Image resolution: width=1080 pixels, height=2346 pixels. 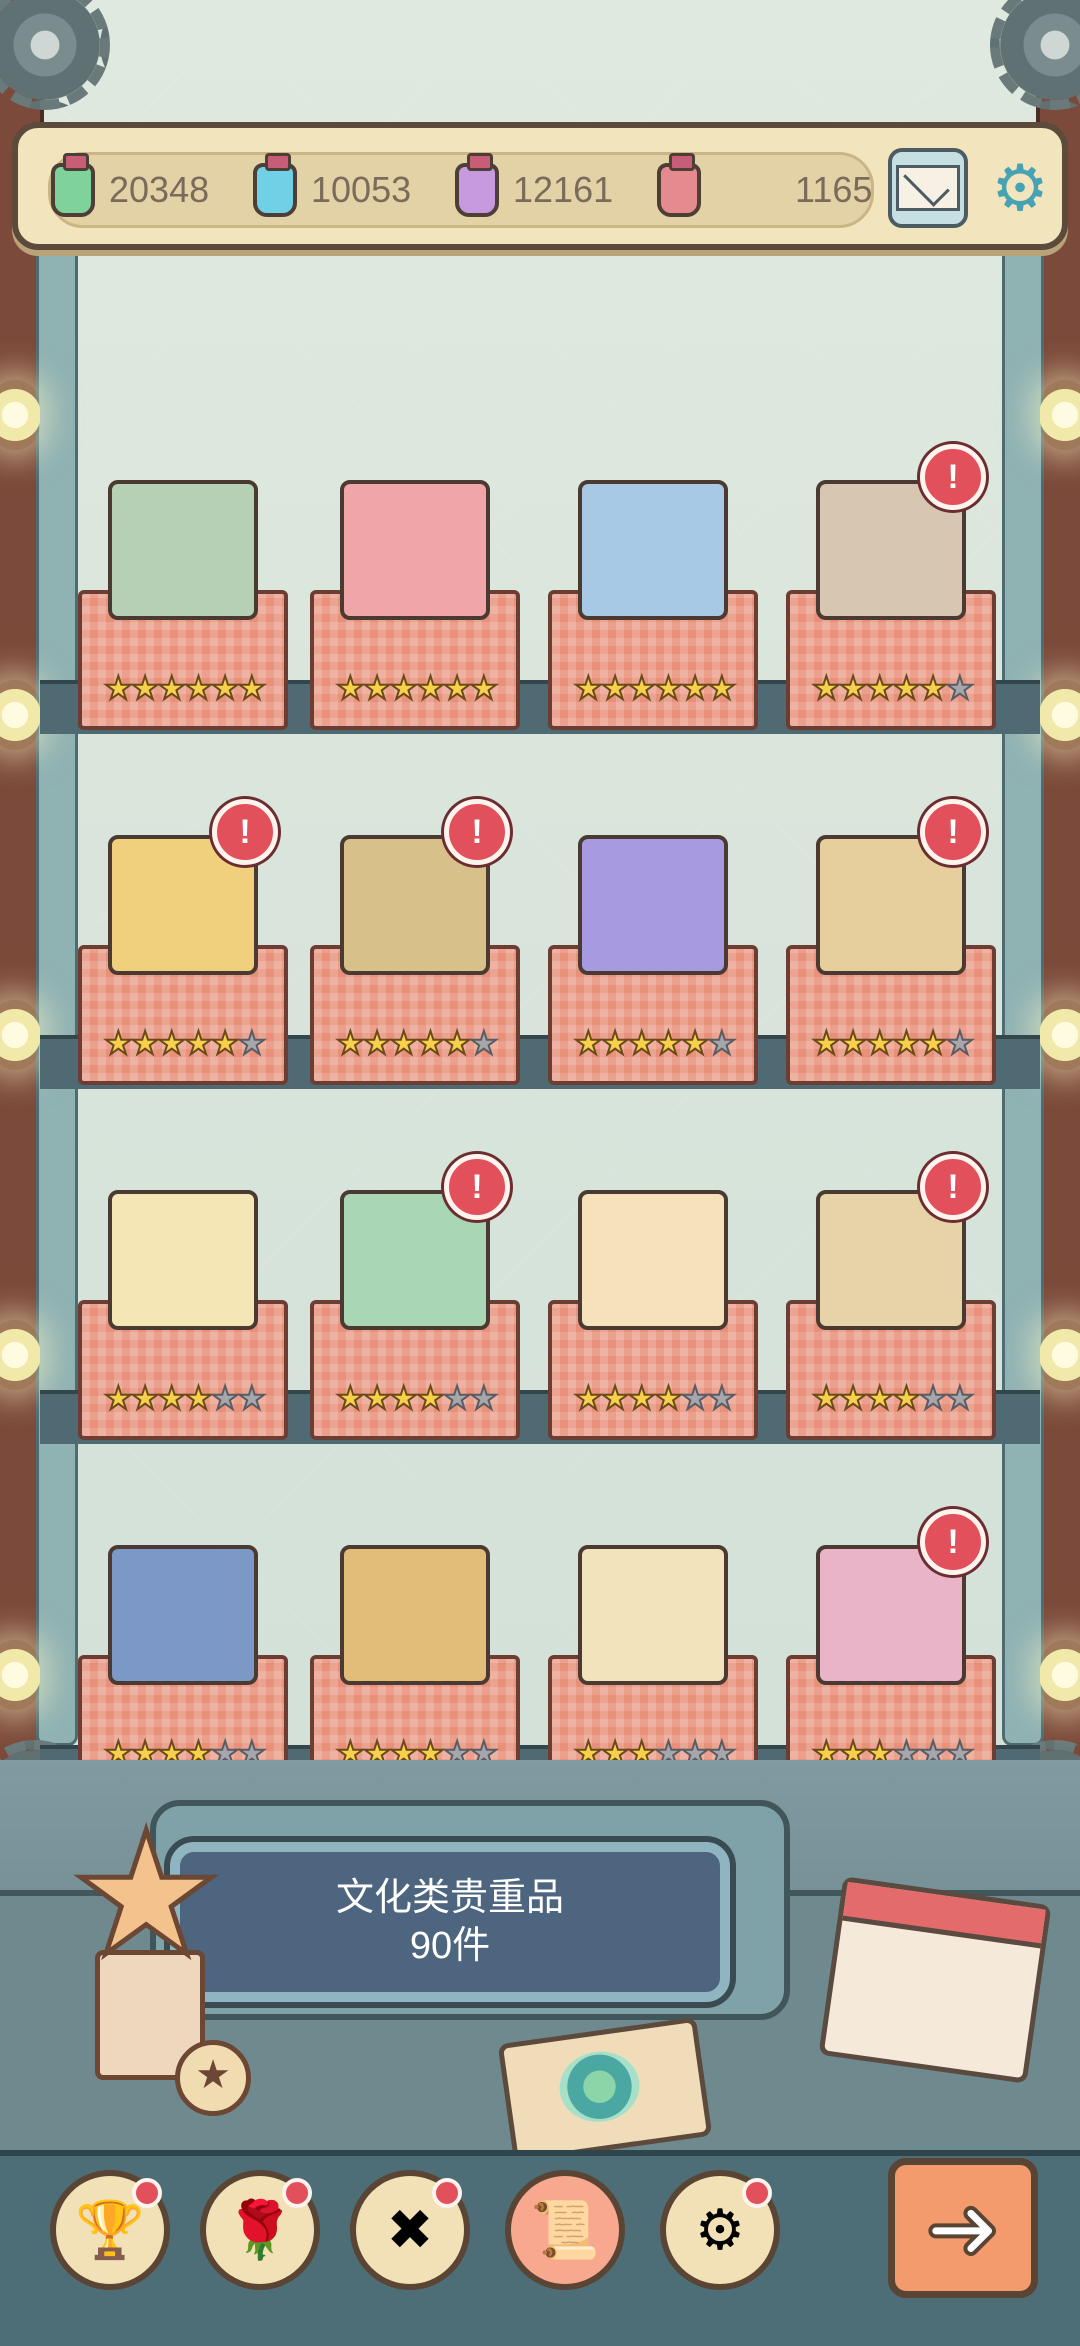 I want to click on bronze-bell-icon: !, so click(x=425, y=887).